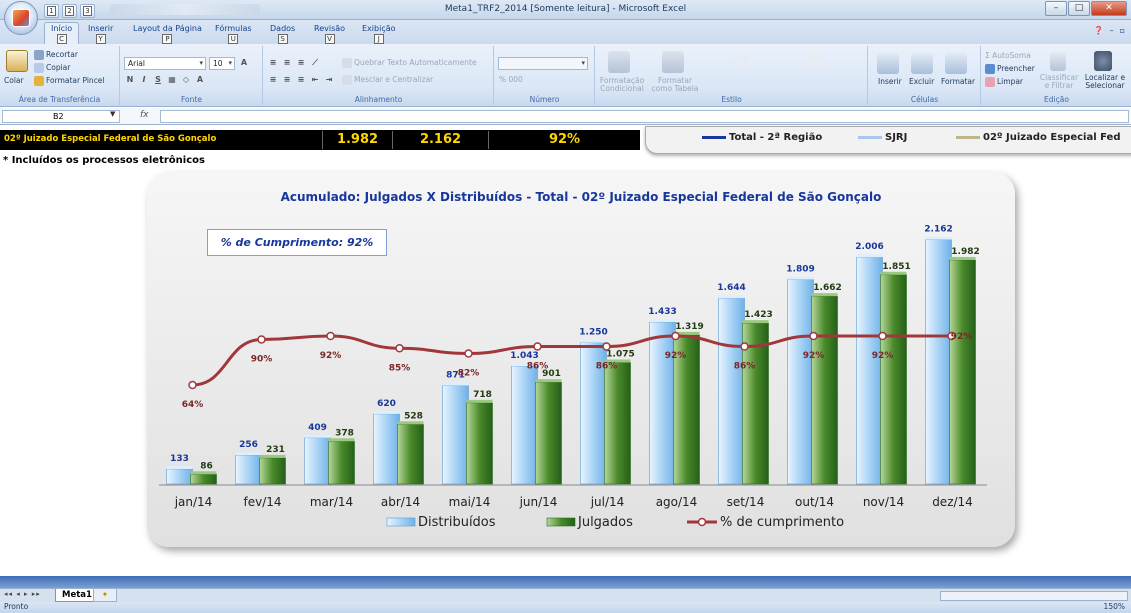 This screenshot has height=613, width=1131. Describe the element at coordinates (262, 360) in the screenshot. I see `cumprimento-label: 90%` at that location.